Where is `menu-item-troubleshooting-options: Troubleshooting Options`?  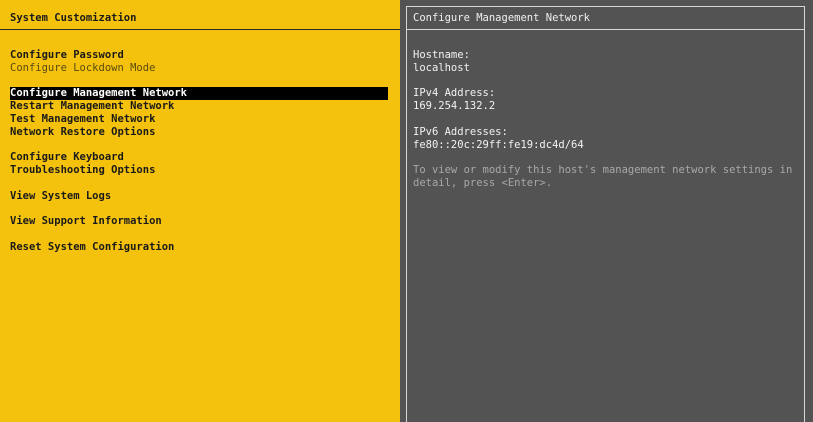 menu-item-troubleshooting-options: Troubleshooting Options is located at coordinates (199, 170).